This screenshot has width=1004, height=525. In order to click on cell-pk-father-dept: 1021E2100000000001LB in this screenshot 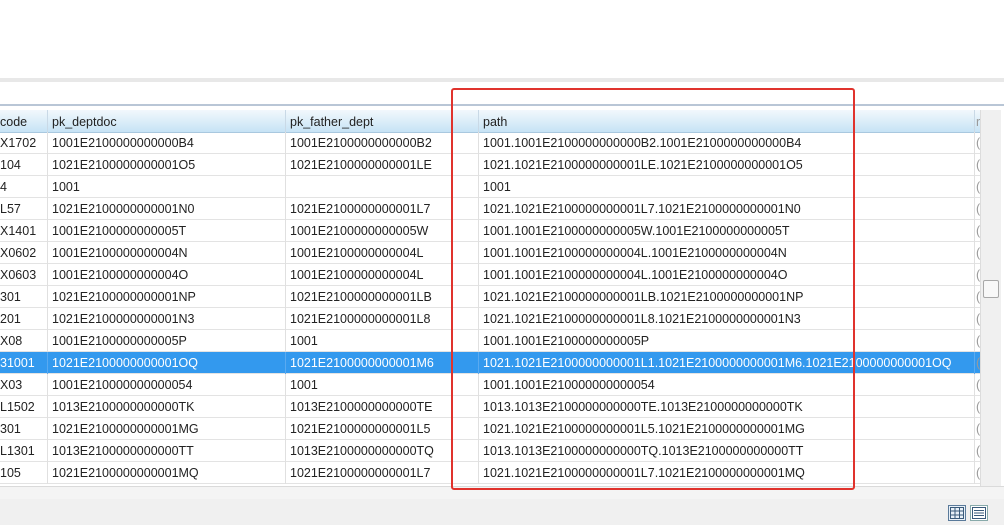, I will do `click(382, 297)`.